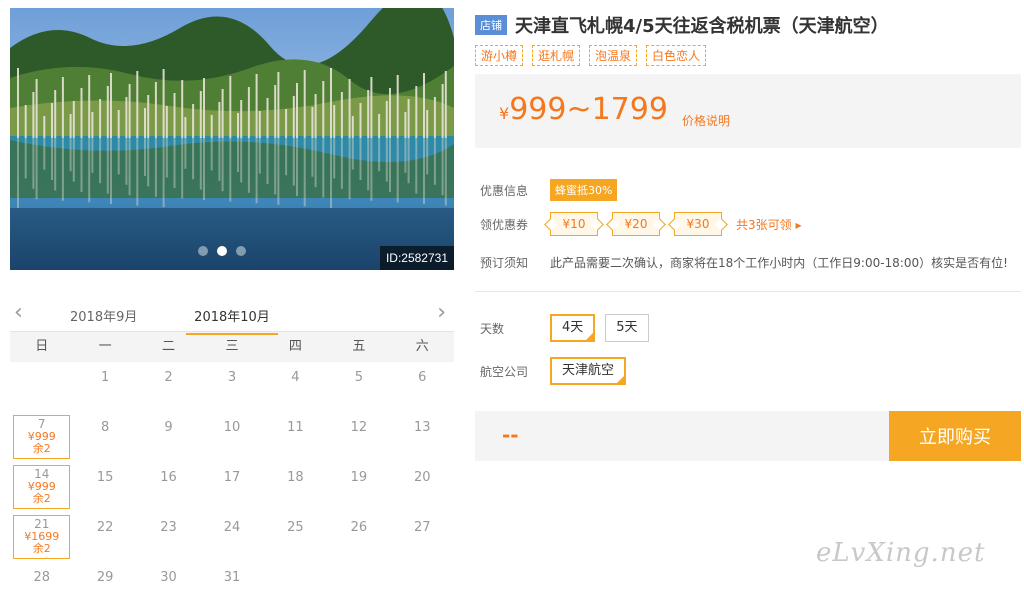 The height and width of the screenshot is (590, 1024). What do you see at coordinates (574, 224) in the screenshot?
I see `coupon-button: ¥10` at bounding box center [574, 224].